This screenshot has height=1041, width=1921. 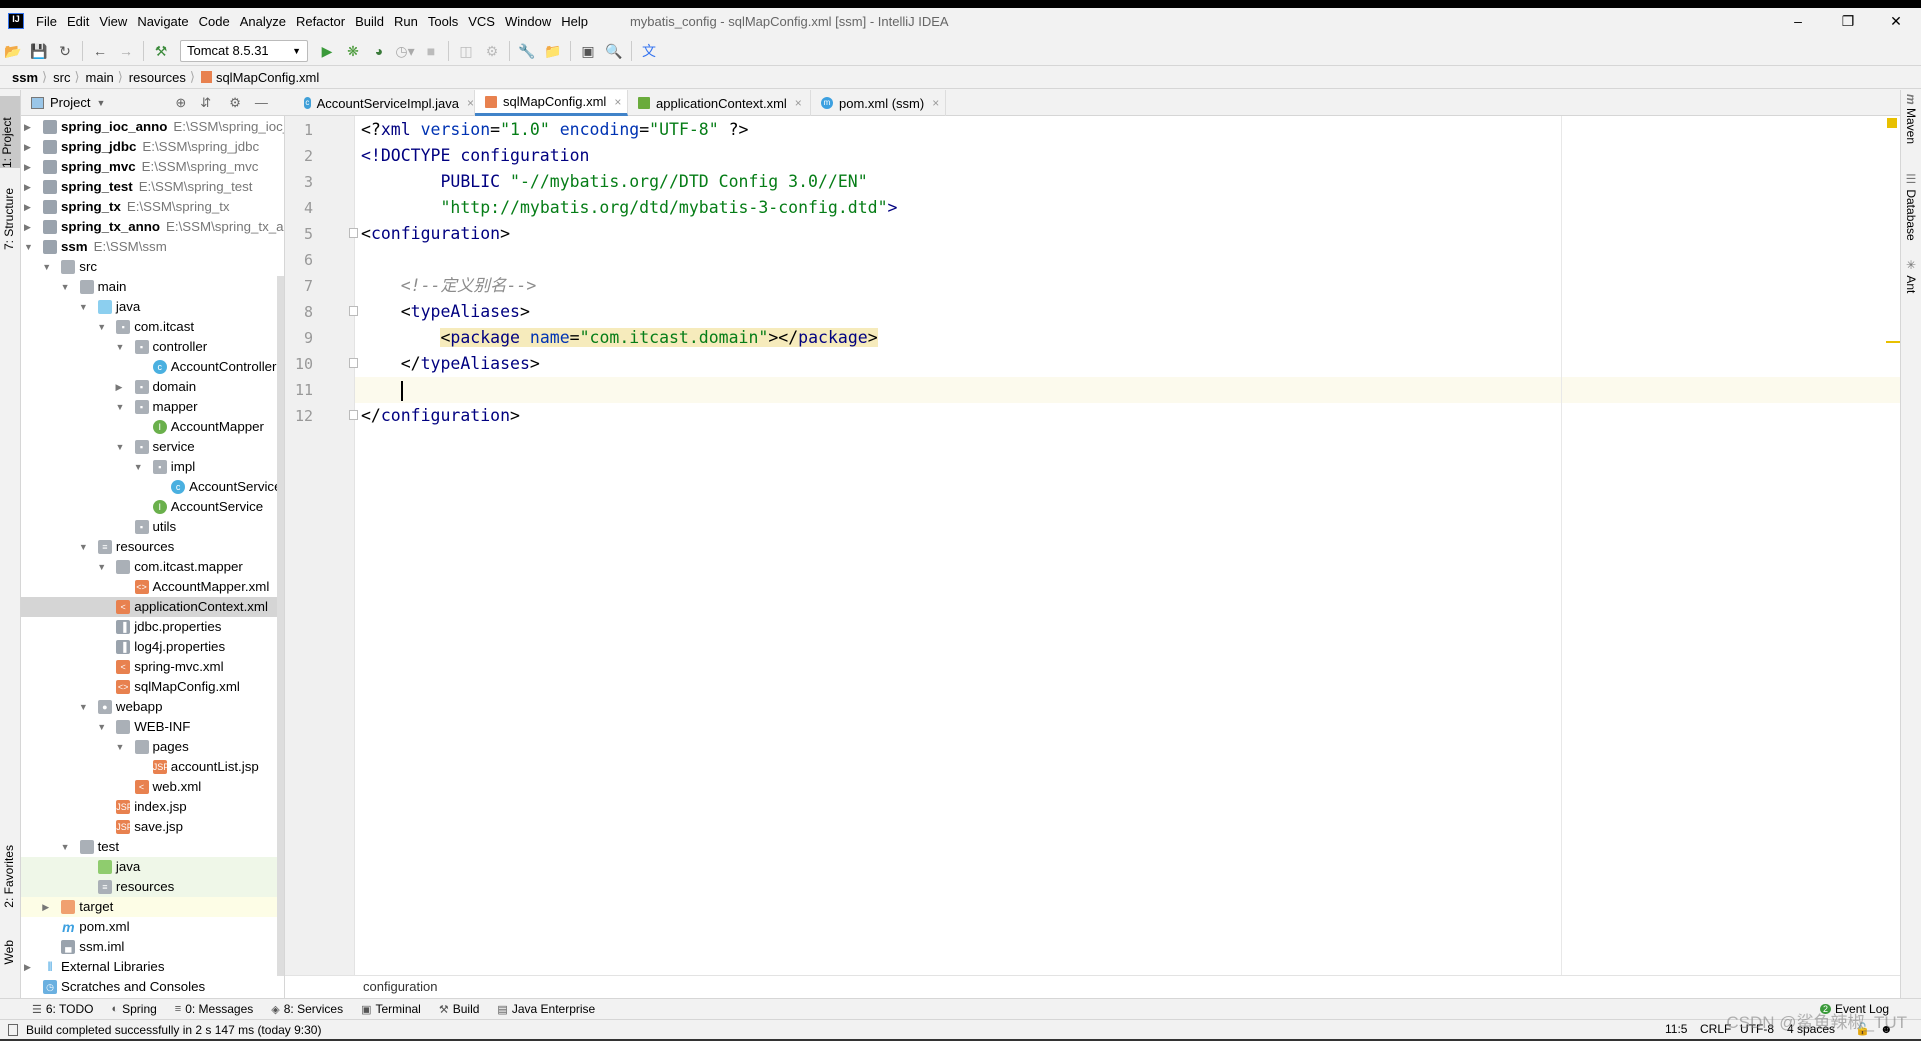 I want to click on tree-item-spring-jdbc: ▶ spring_jdbc E:\SSM\spring_jdbc, so click(x=150, y=147).